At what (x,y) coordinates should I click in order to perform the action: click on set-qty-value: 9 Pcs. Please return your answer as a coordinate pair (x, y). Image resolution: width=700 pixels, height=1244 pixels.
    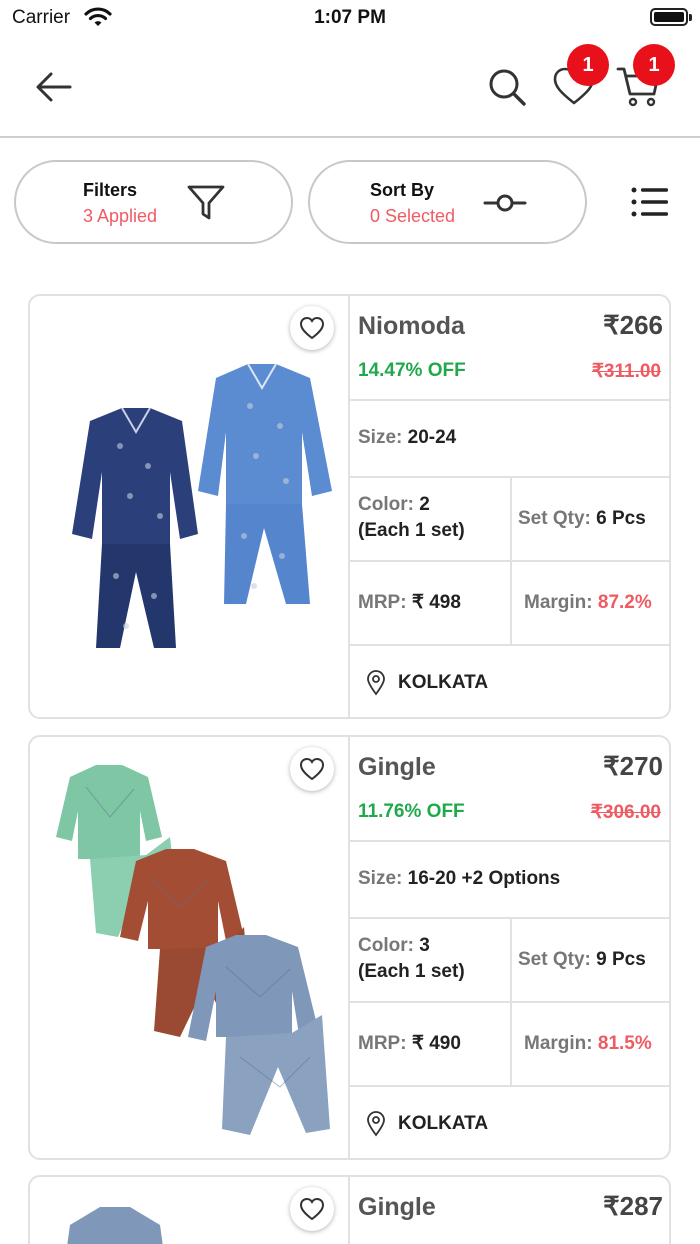
    Looking at the image, I should click on (621, 959).